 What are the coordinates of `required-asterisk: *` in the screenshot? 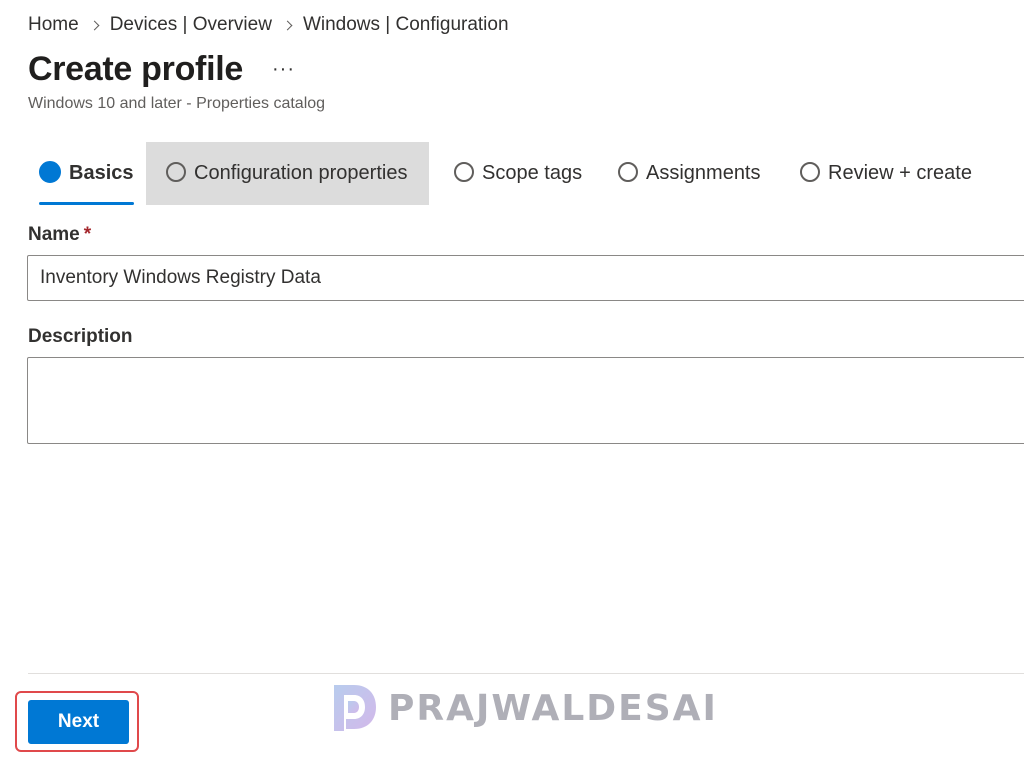 It's located at (87, 234).